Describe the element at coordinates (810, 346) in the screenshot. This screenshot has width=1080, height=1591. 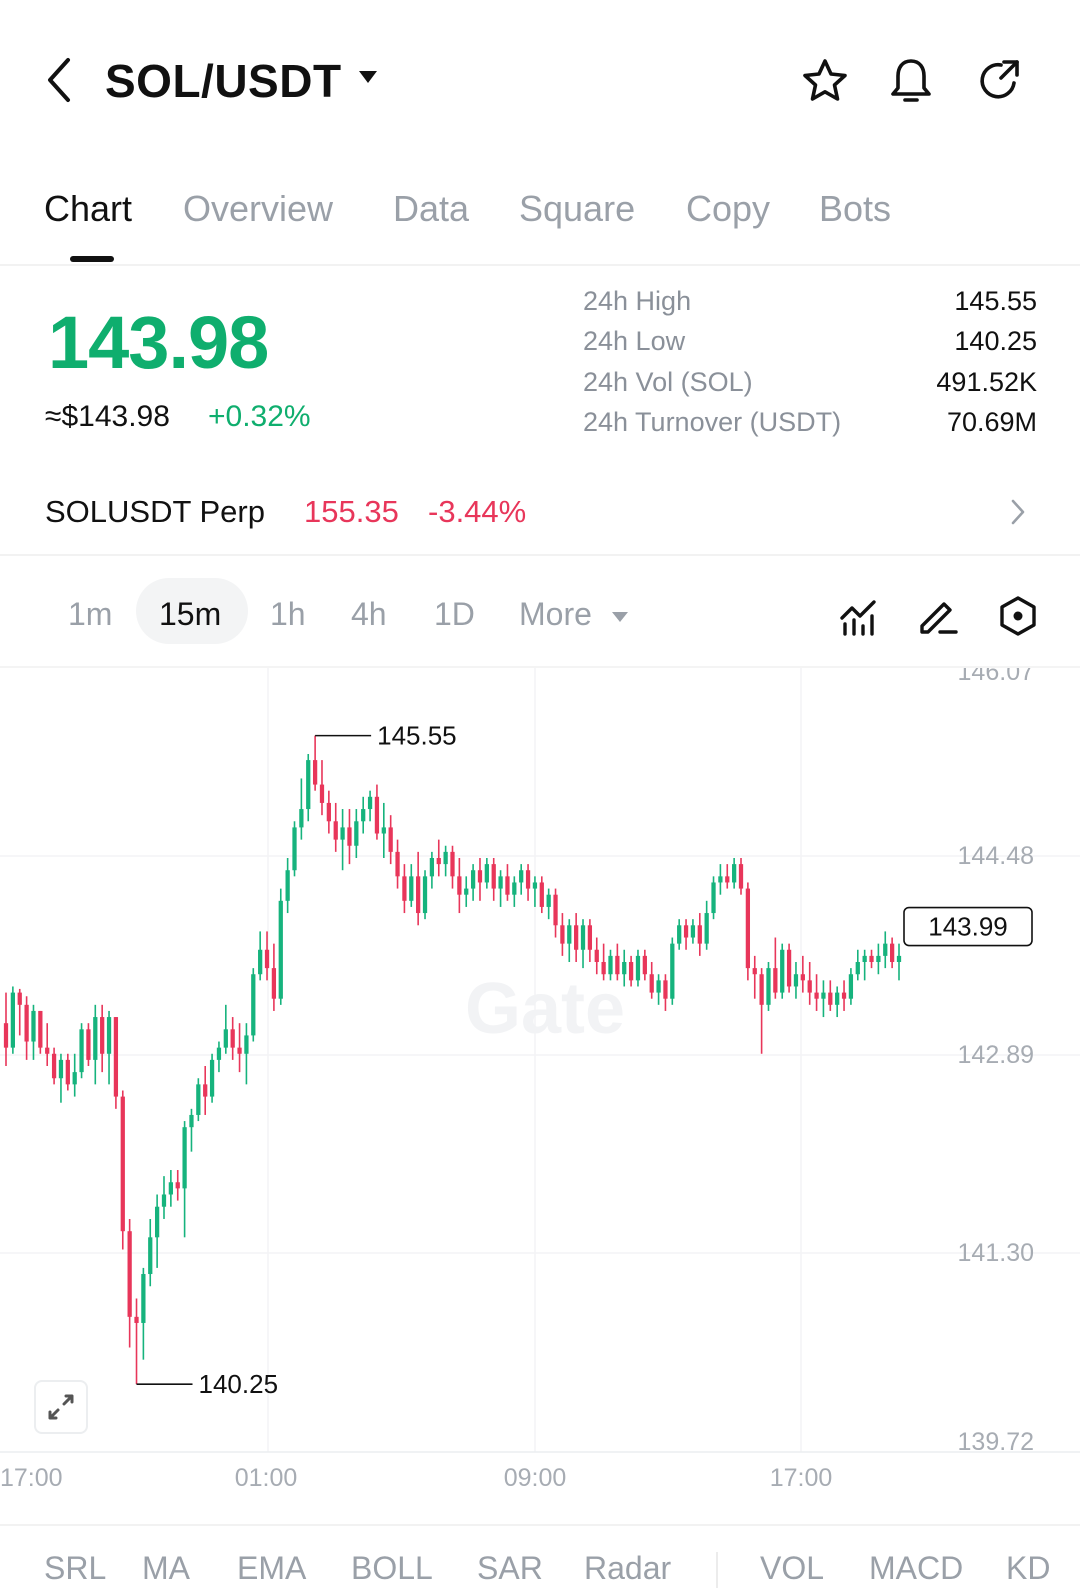
I see `stat-low: 24h Low 140.25` at that location.